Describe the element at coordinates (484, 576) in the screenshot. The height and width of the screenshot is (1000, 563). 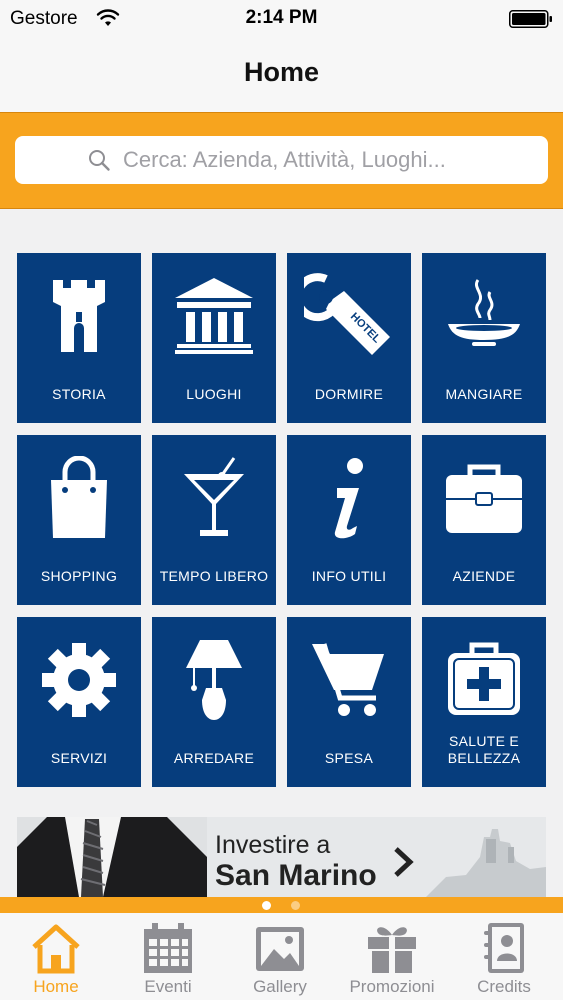
I see `tile-label: AZIENDE` at that location.